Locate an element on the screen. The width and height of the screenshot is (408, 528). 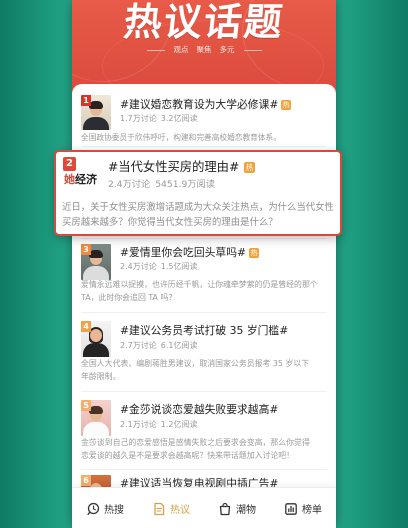
read-count: 6.1亿阅读 is located at coordinates (179, 345).